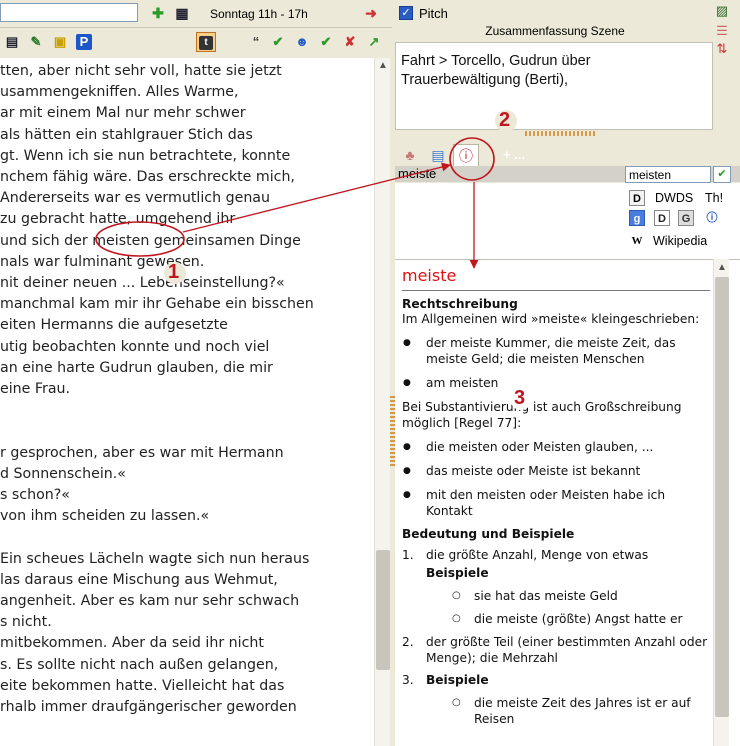  I want to click on substantivization-bullet: das meiste oder Meiste ist bekannt, so click(556, 471).